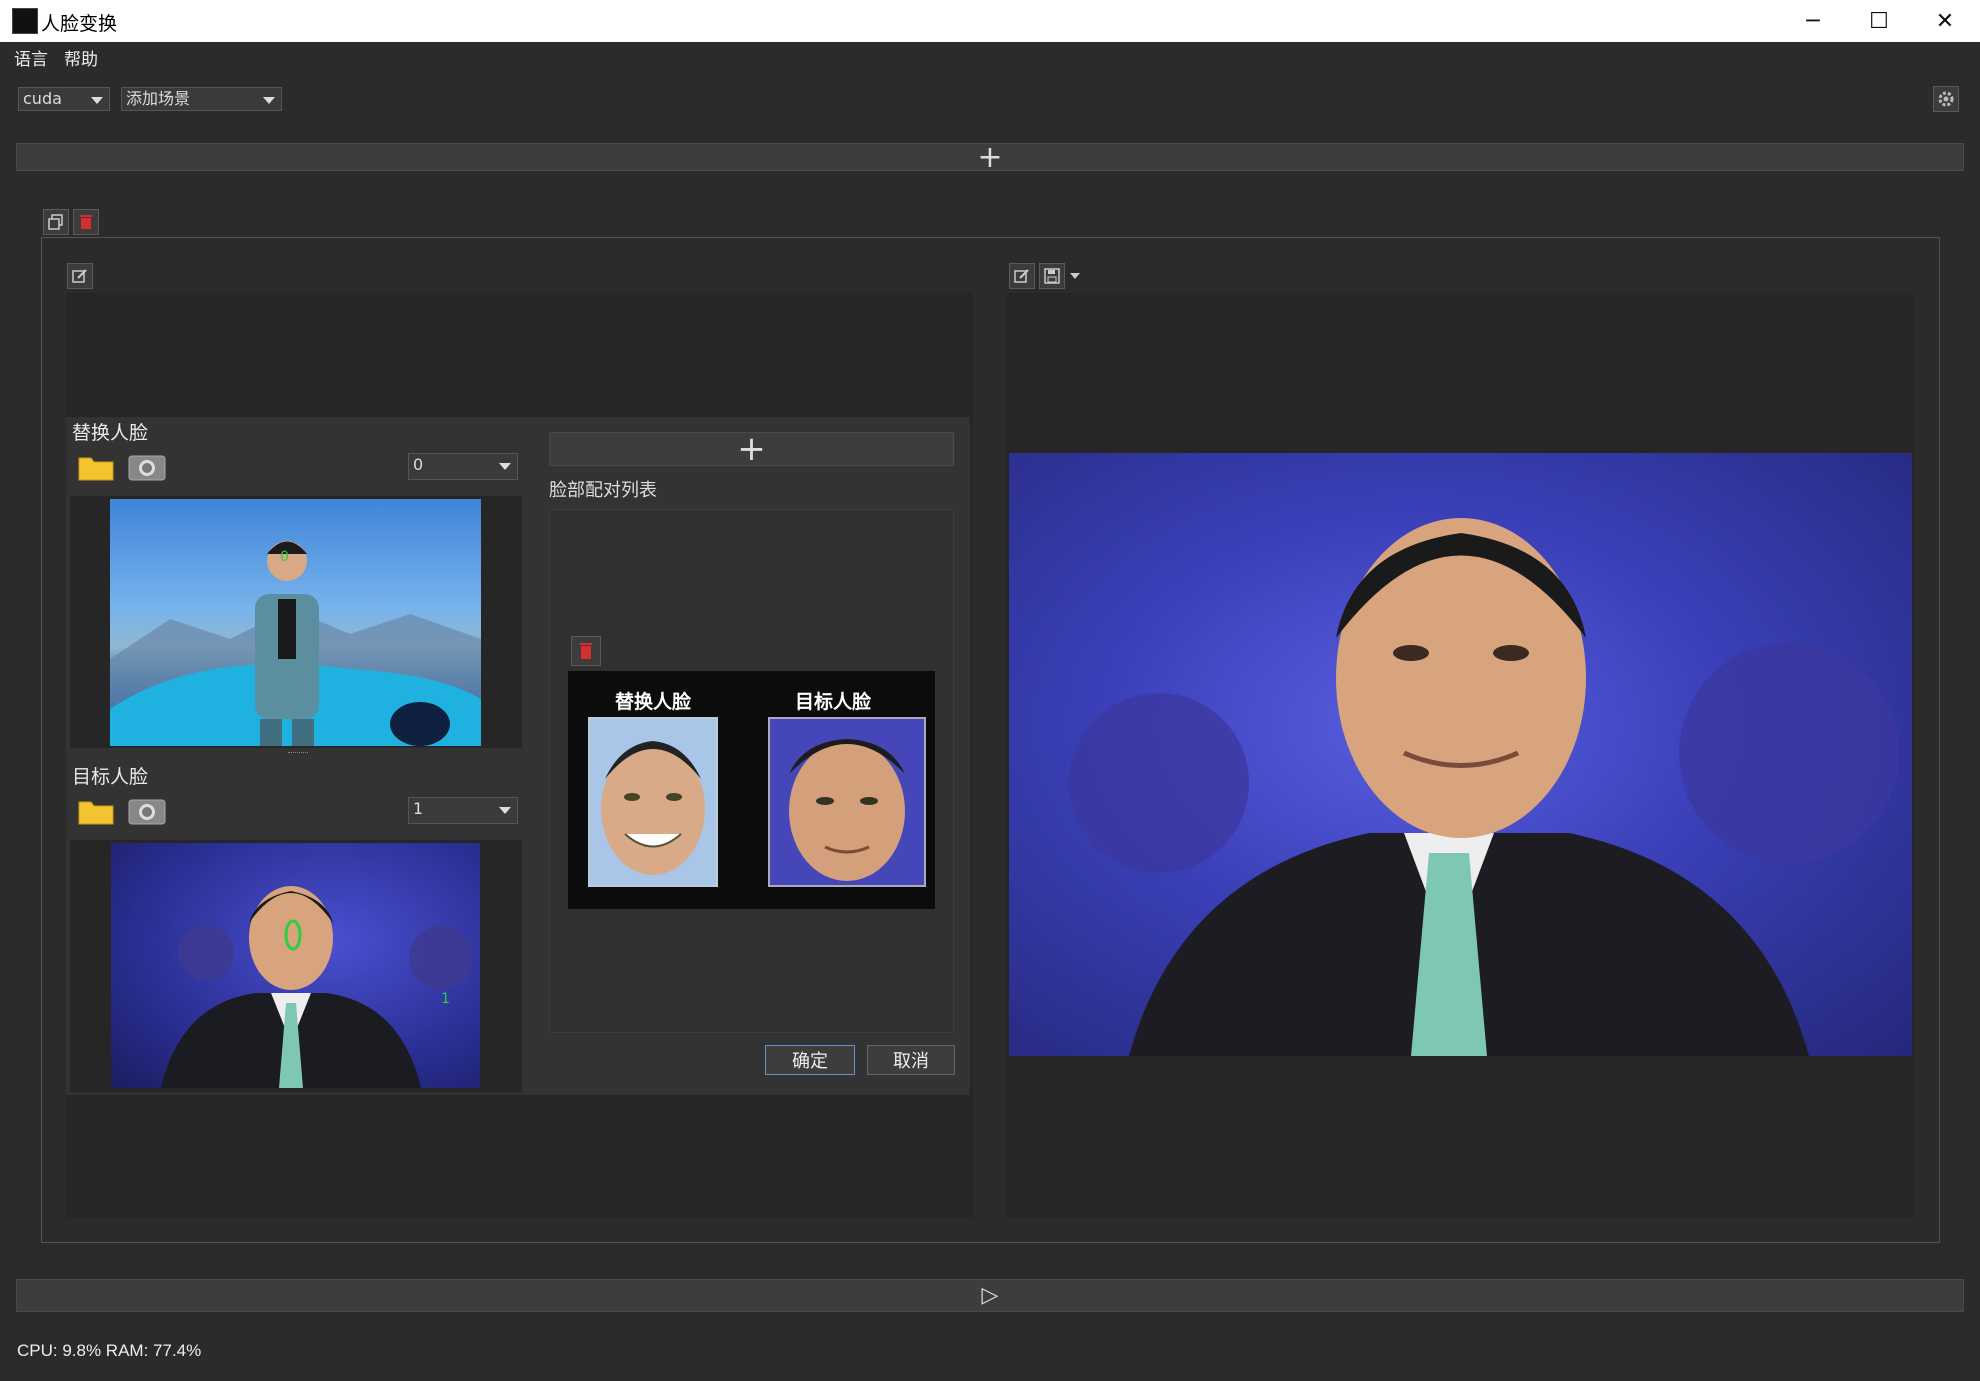 The width and height of the screenshot is (1980, 1381). Describe the element at coordinates (64, 99) in the screenshot. I see `device-select: cuda` at that location.